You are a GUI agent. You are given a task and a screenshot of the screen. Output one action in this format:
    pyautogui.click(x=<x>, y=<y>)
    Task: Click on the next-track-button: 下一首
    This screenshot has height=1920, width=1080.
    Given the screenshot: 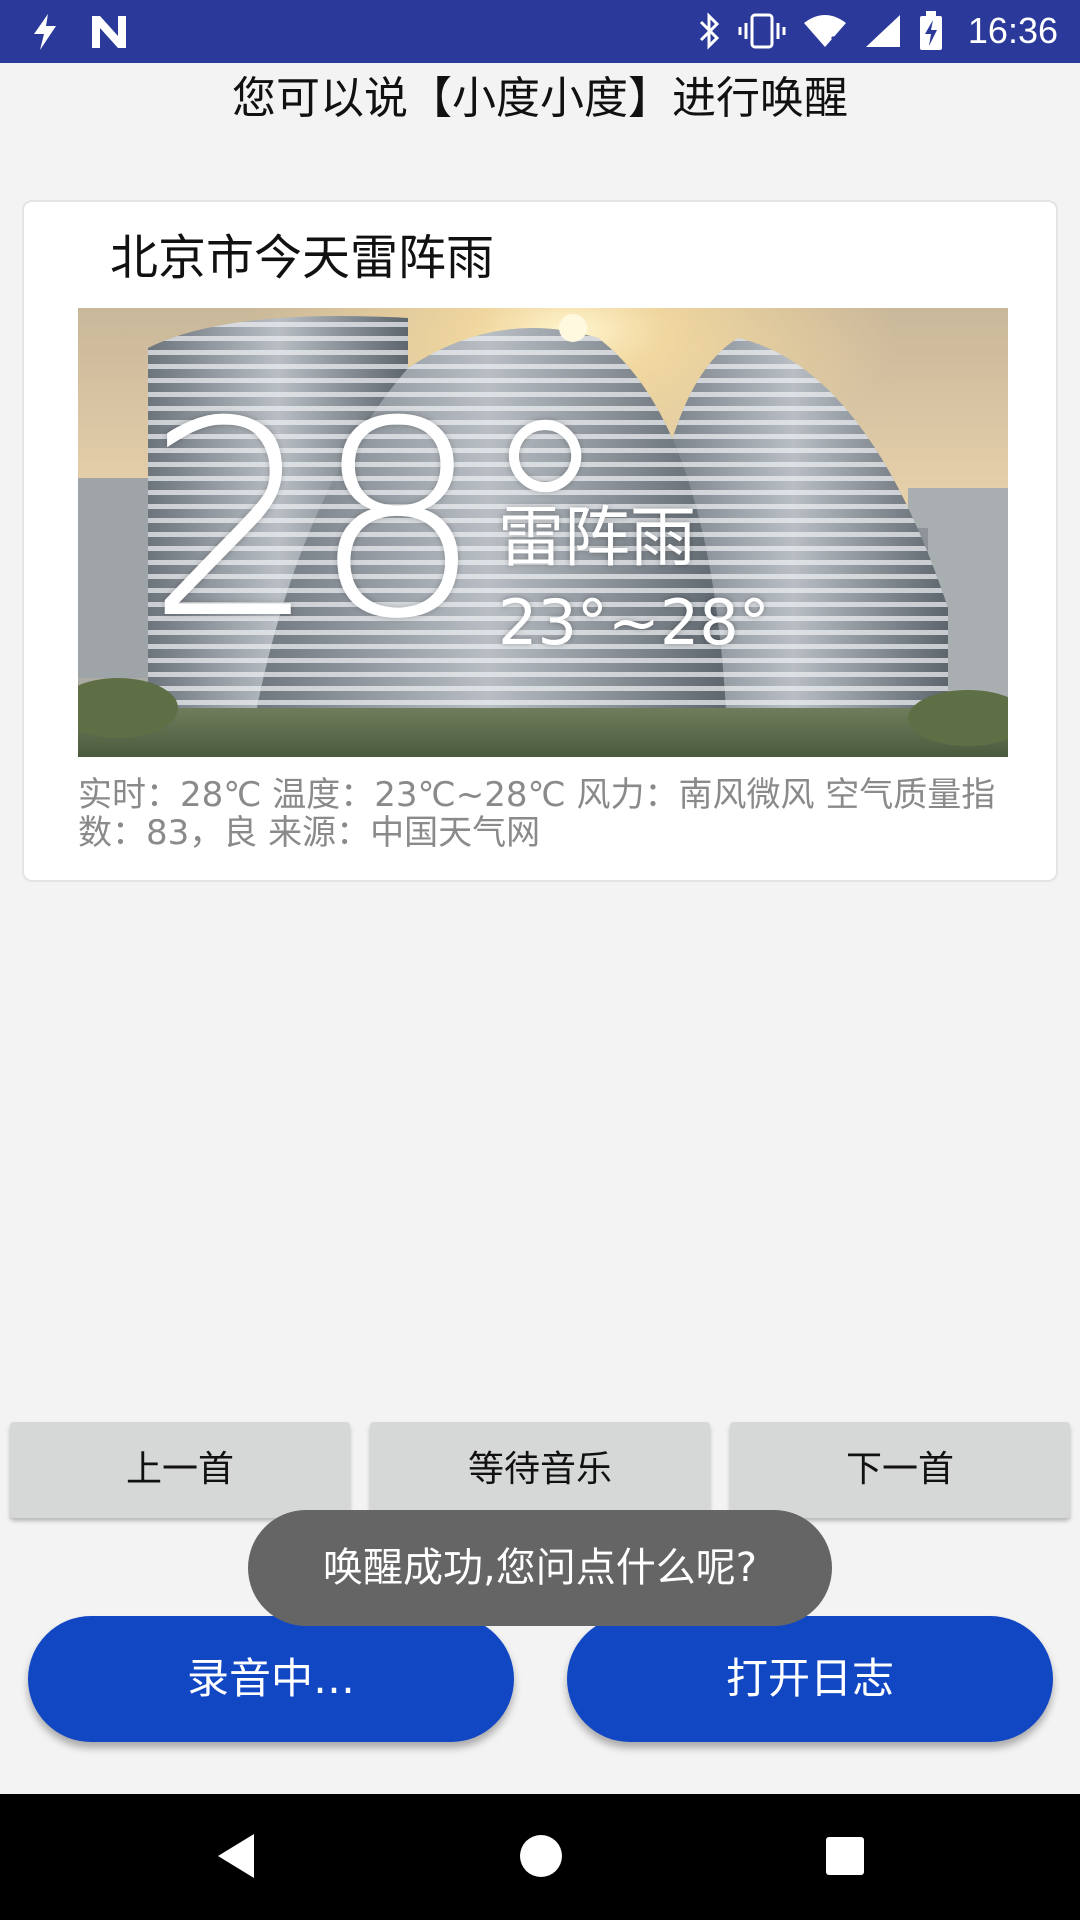 What is the action you would take?
    pyautogui.click(x=900, y=1470)
    